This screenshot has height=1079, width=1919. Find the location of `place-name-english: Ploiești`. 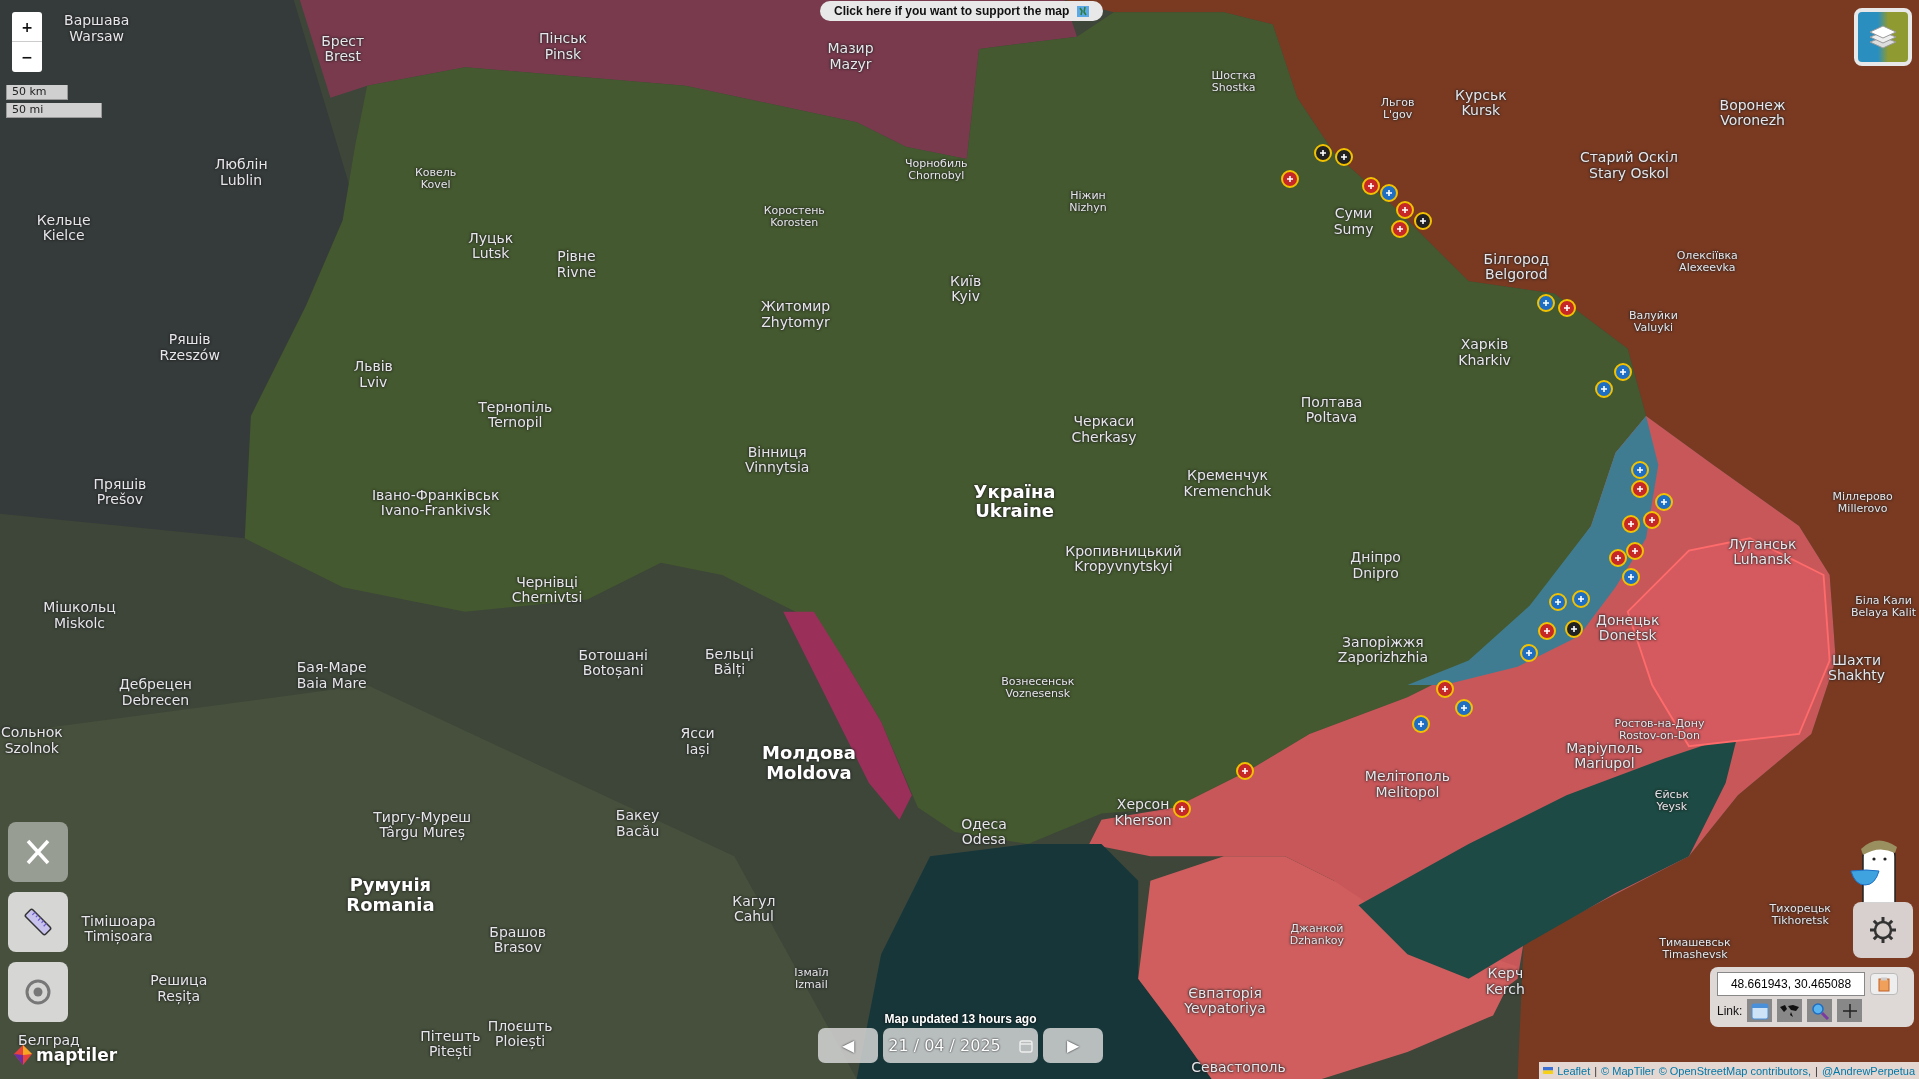

place-name-english: Ploiești is located at coordinates (520, 1041).